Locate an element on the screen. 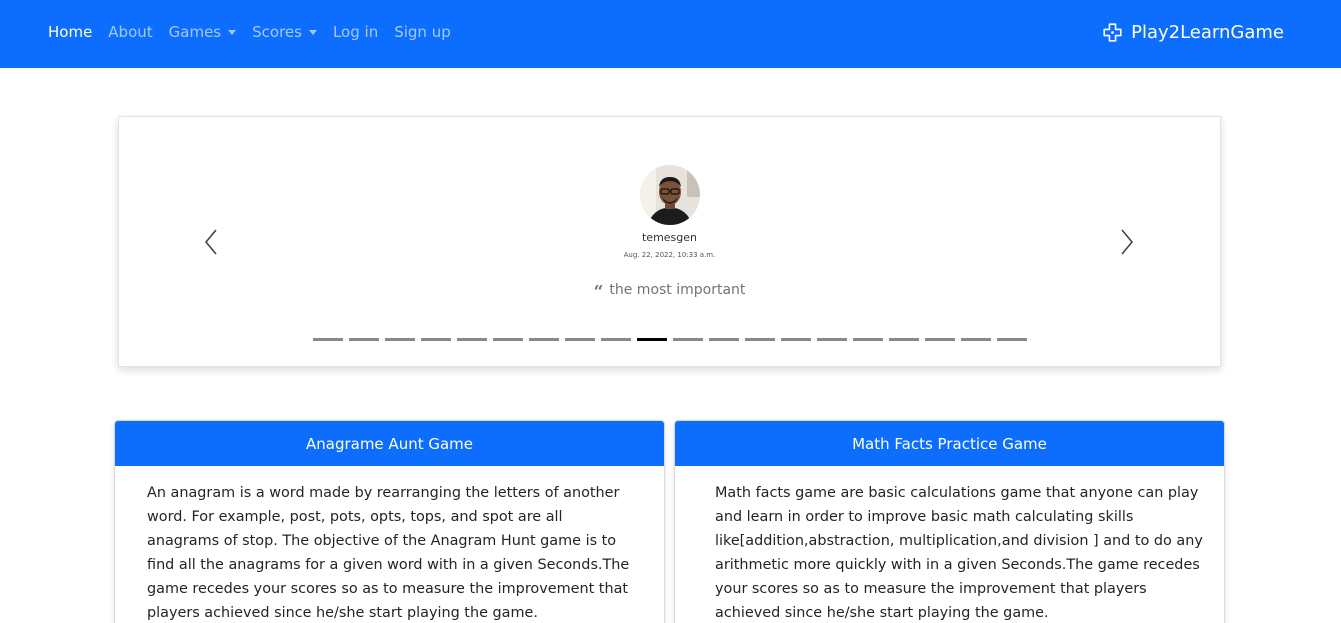 The width and height of the screenshot is (1341, 623). review-username: temesgen is located at coordinates (669, 237).